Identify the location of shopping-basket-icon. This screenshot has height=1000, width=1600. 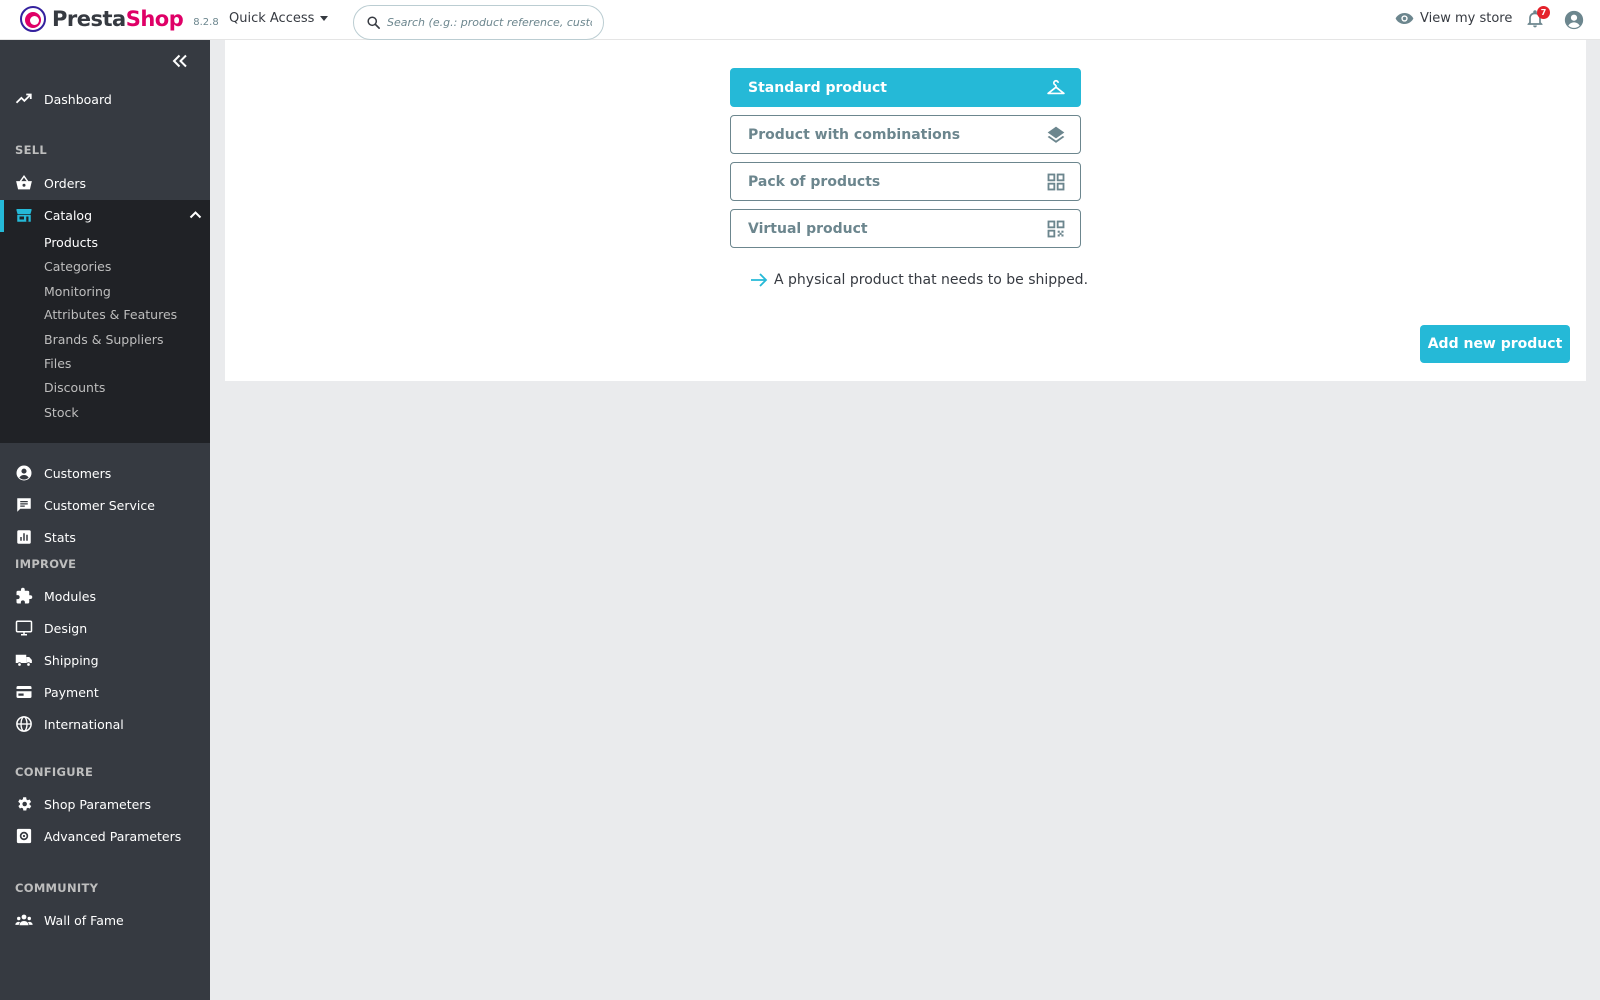
(24, 182).